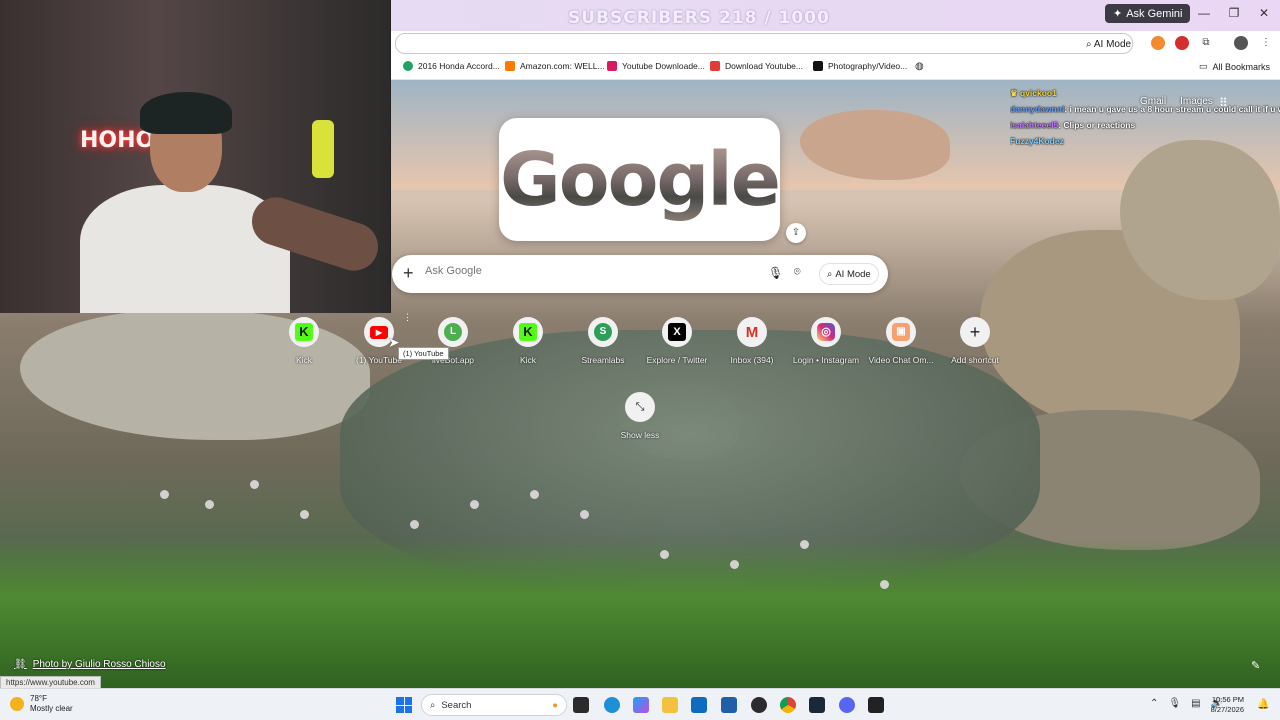 Image resolution: width=1280 pixels, height=720 pixels. Describe the element at coordinates (1145, 128) in the screenshot. I see `chat-message: isaiahteeel5: Clips or reactions` at that location.